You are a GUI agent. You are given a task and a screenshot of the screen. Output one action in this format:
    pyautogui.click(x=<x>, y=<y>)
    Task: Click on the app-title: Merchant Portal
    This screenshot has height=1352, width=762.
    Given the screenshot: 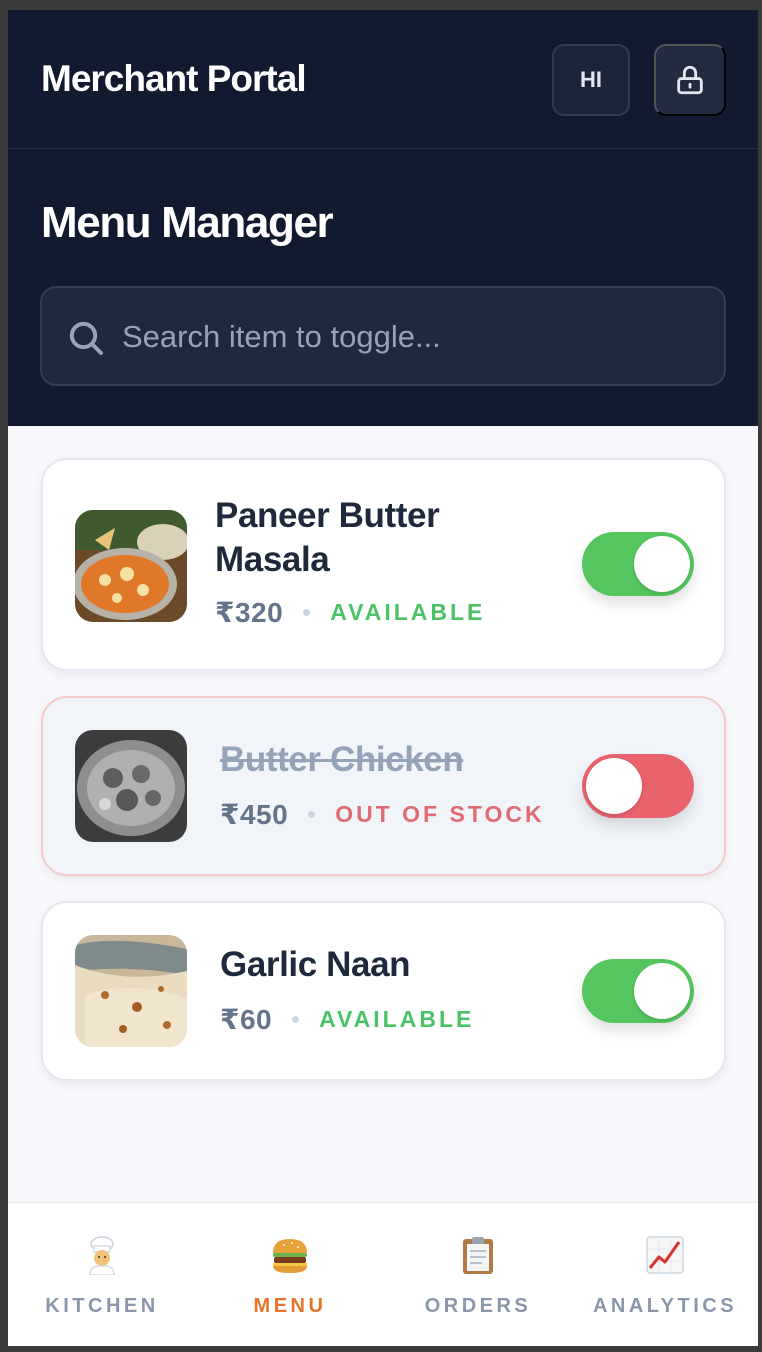 What is the action you would take?
    pyautogui.click(x=174, y=78)
    